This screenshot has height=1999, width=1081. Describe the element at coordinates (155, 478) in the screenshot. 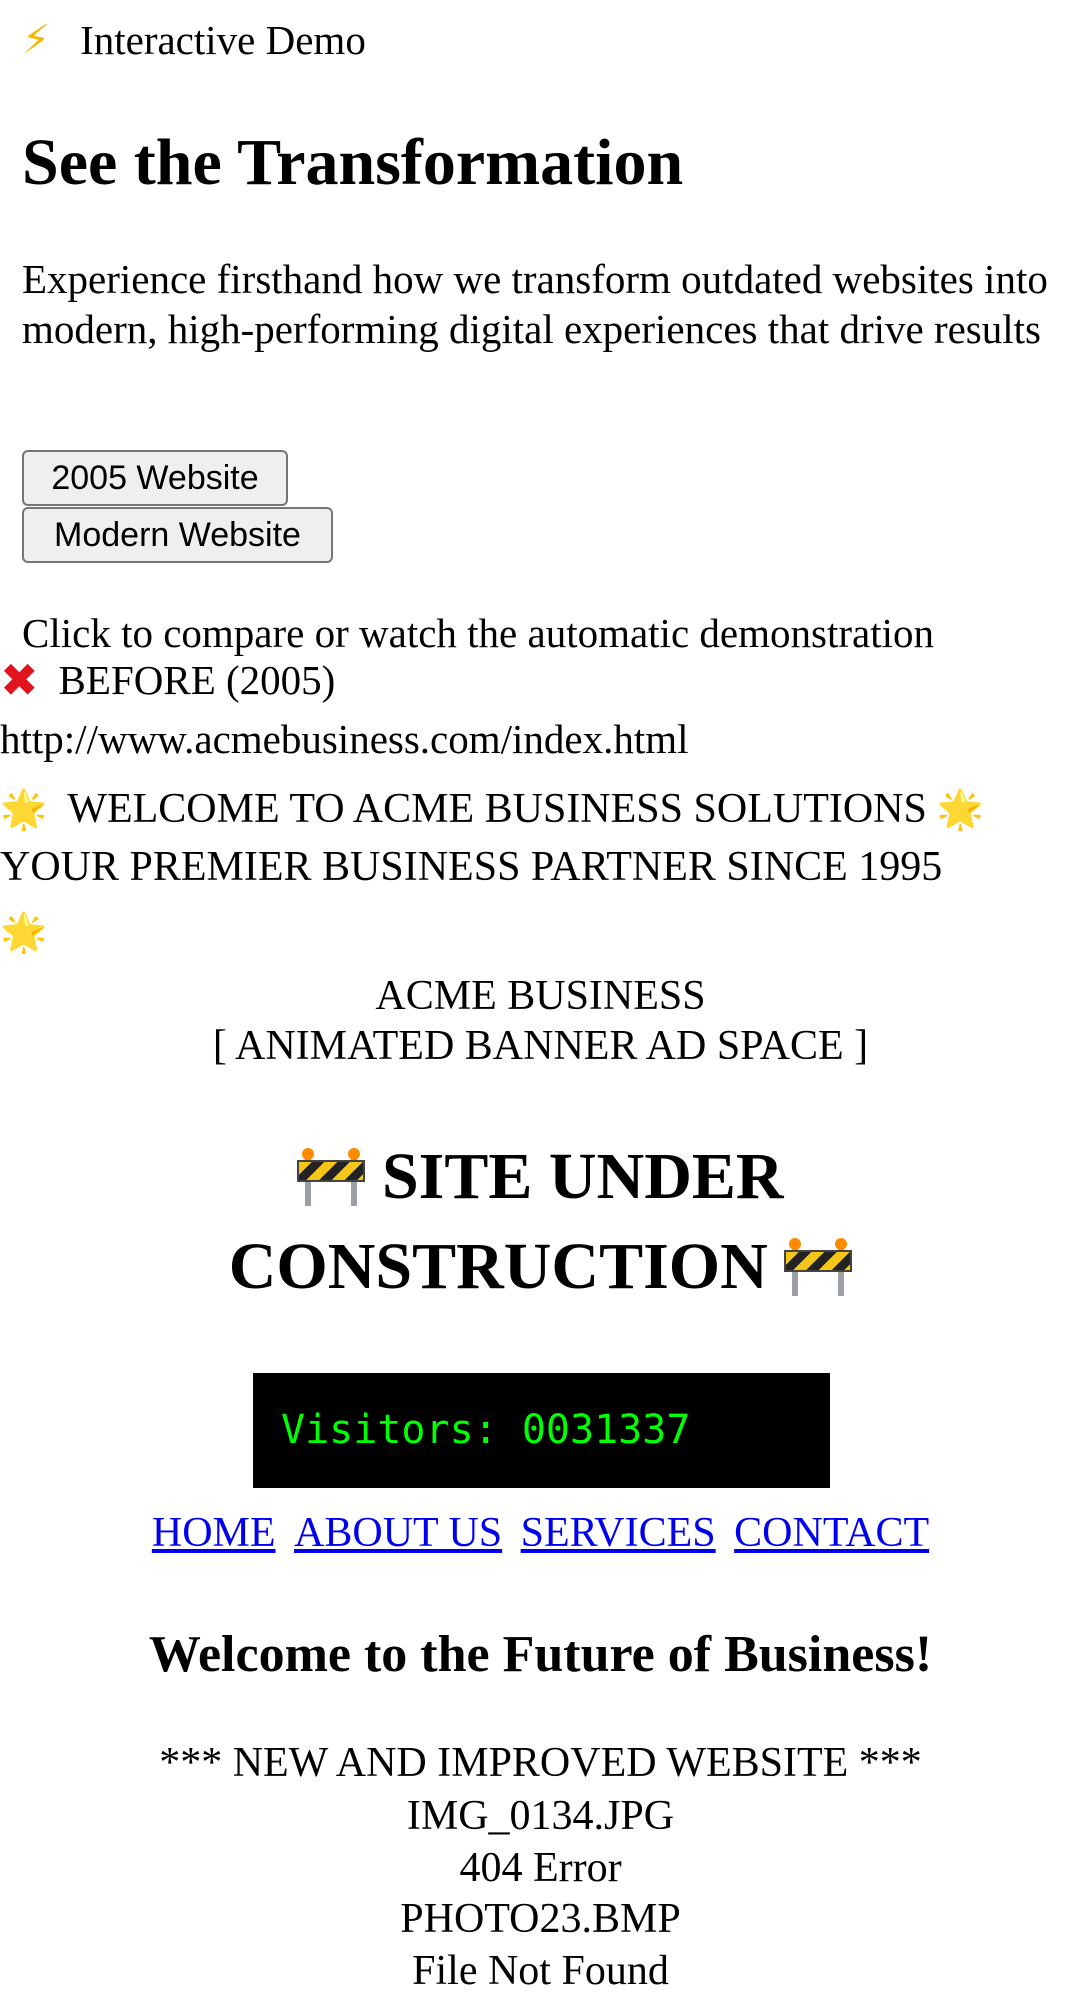

I see `old-website-button: 2005 Website` at that location.